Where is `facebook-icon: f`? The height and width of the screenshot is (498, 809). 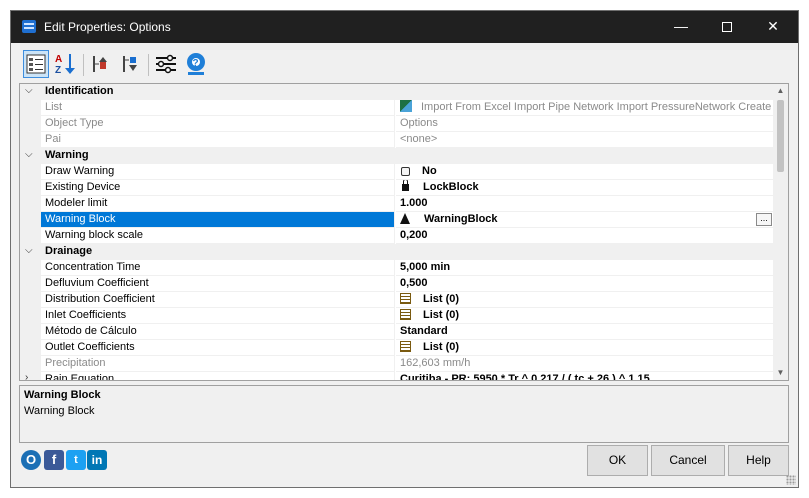 facebook-icon: f is located at coordinates (54, 460).